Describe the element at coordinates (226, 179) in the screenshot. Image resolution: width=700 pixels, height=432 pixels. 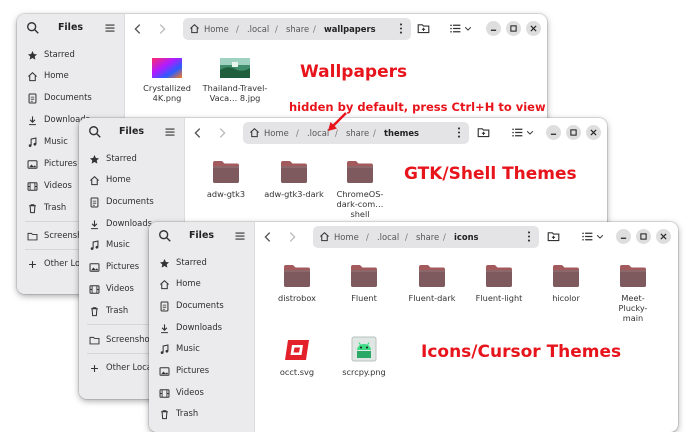
I see `folder-item: adw-gtk3` at that location.